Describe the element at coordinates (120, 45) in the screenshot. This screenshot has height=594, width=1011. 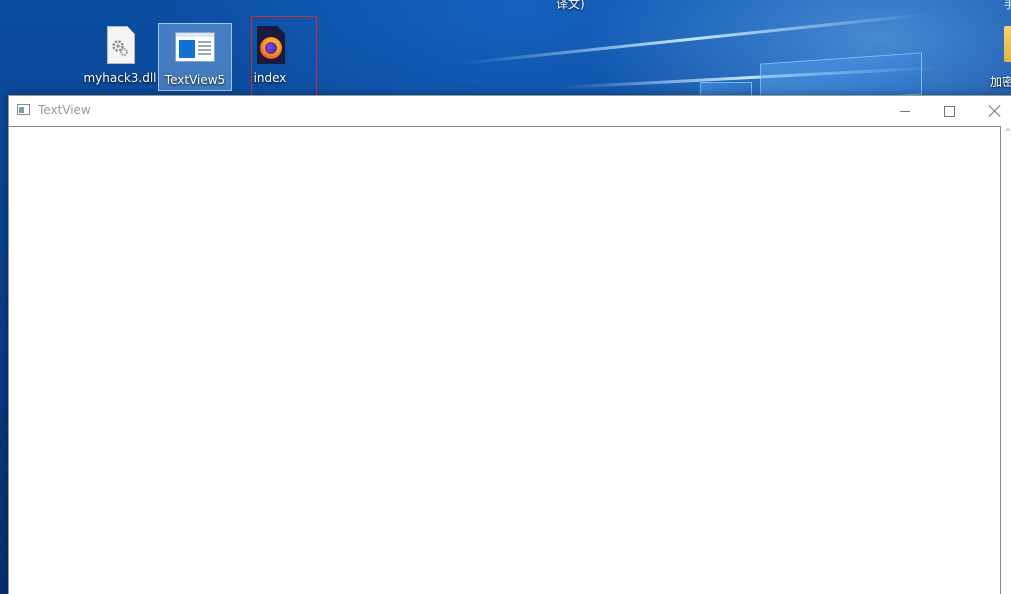
I see `dll-file-icon` at that location.